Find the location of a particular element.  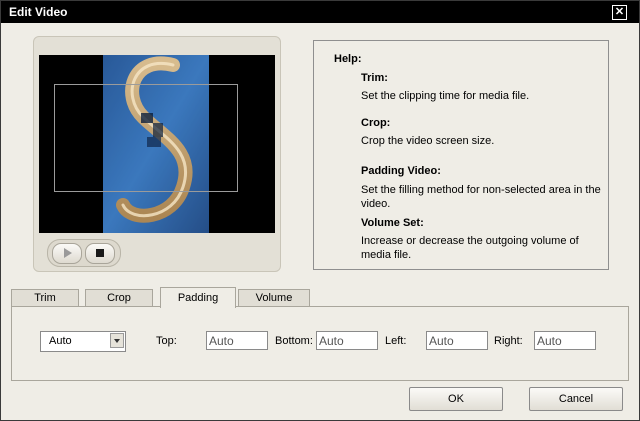

ok-button: OK is located at coordinates (456, 399).